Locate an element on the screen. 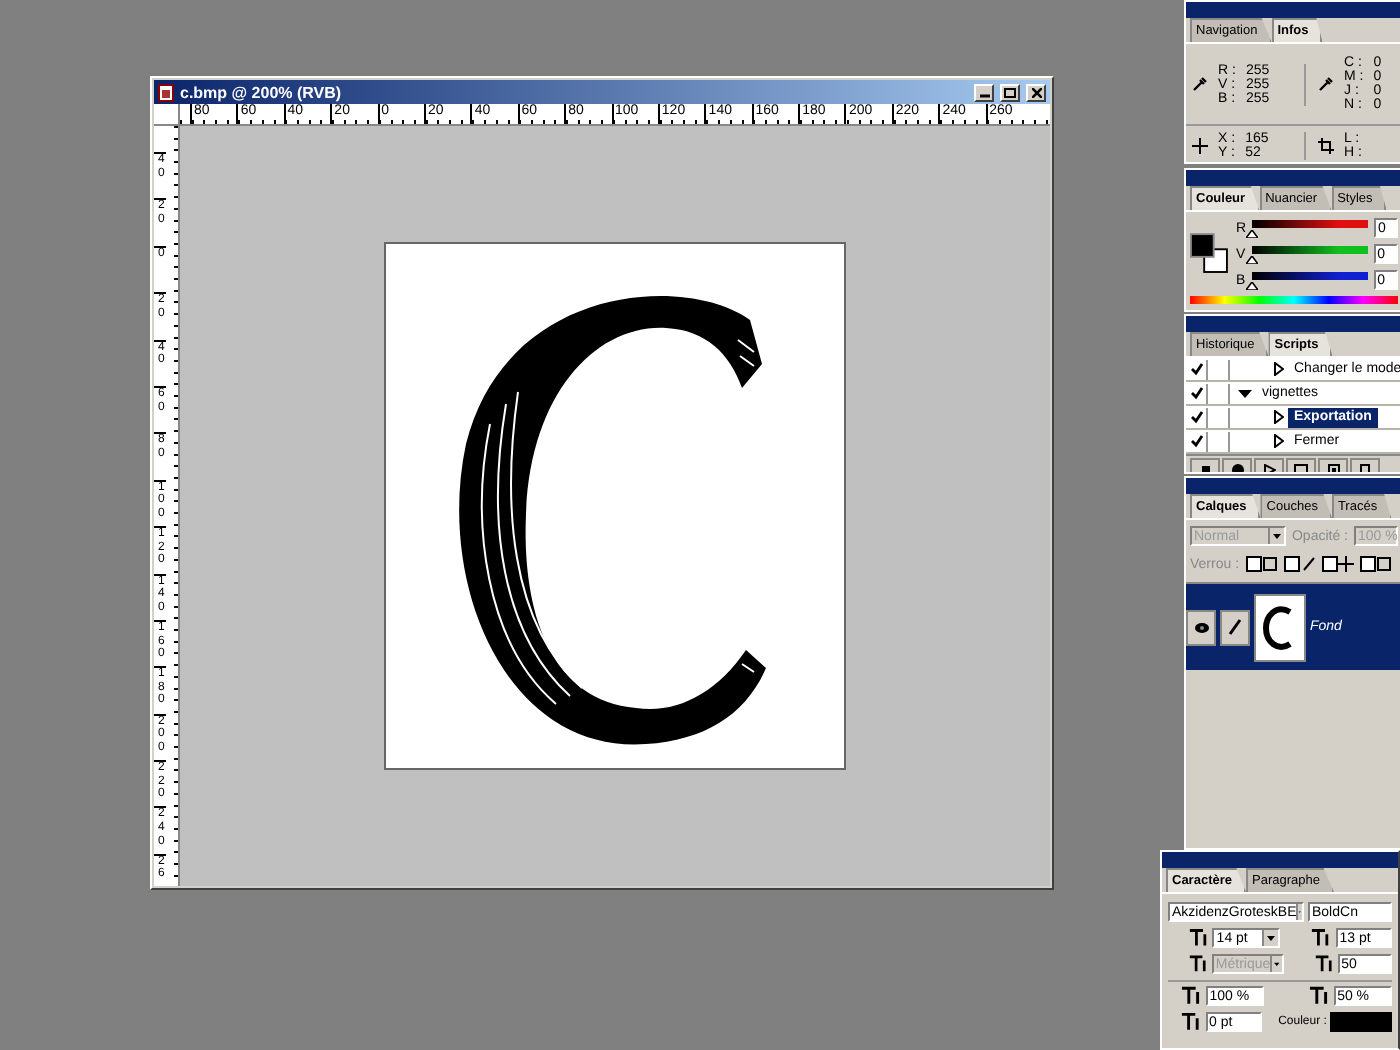 The image size is (1400, 1050). baseline-shift-icon is located at coordinates (1190, 1022).